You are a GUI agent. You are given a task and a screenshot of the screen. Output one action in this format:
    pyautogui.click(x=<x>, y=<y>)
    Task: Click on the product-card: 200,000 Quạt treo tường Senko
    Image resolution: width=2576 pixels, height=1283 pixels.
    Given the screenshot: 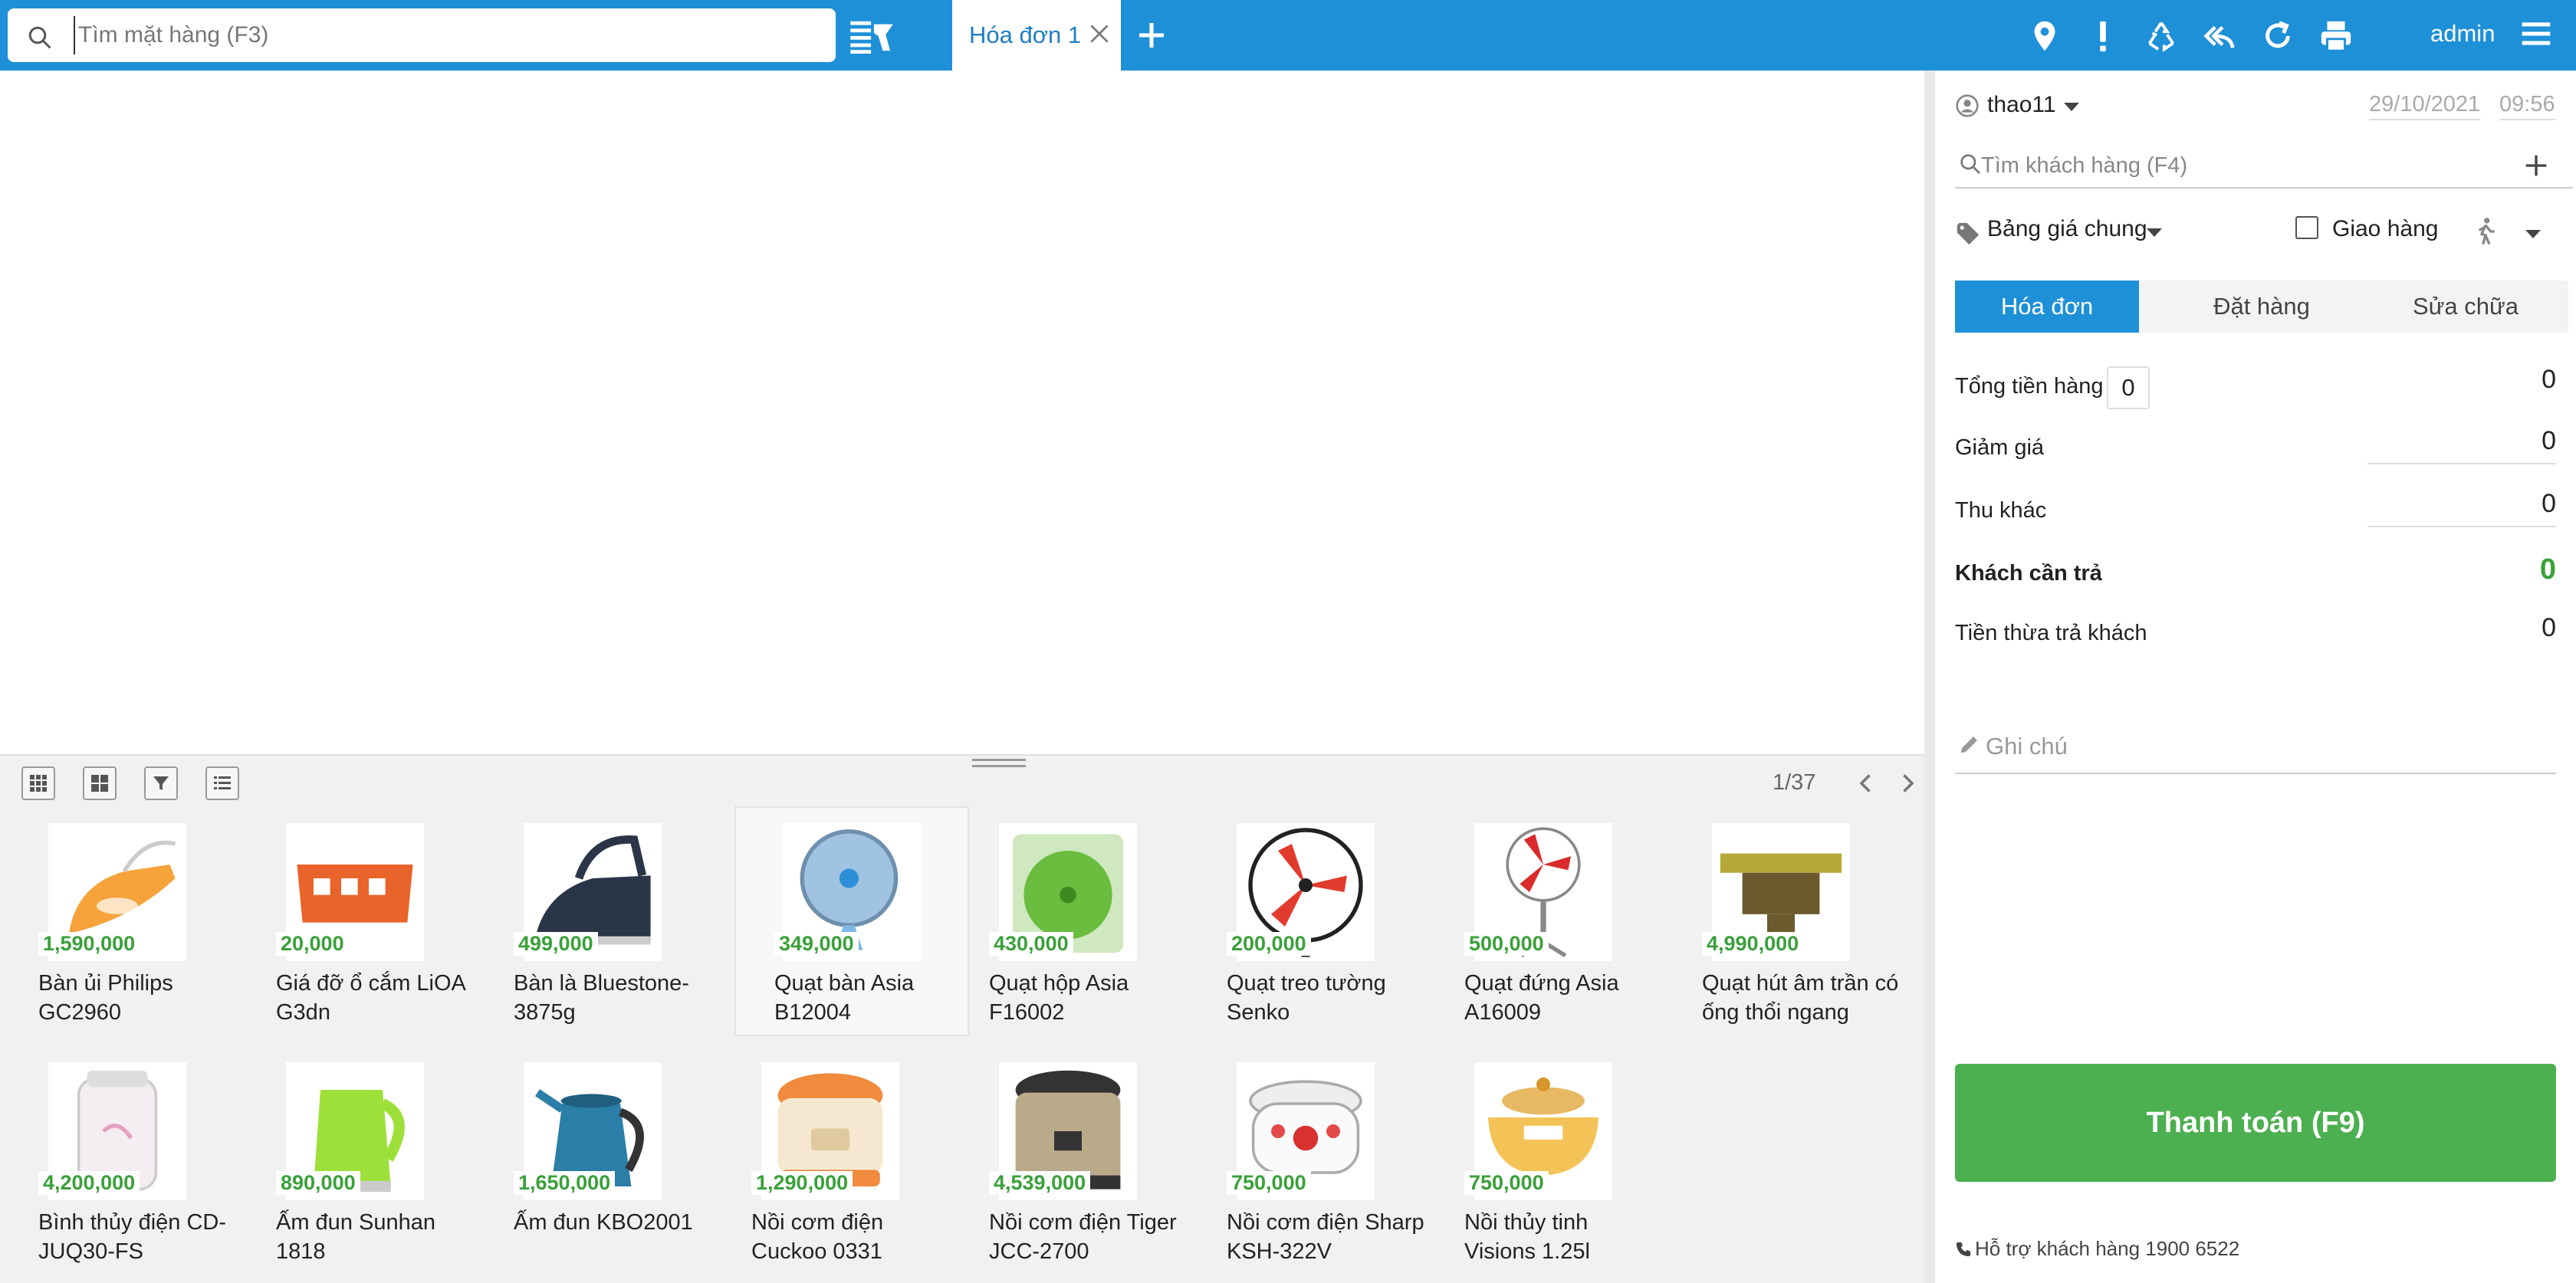 What is the action you would take?
    pyautogui.click(x=1305, y=923)
    